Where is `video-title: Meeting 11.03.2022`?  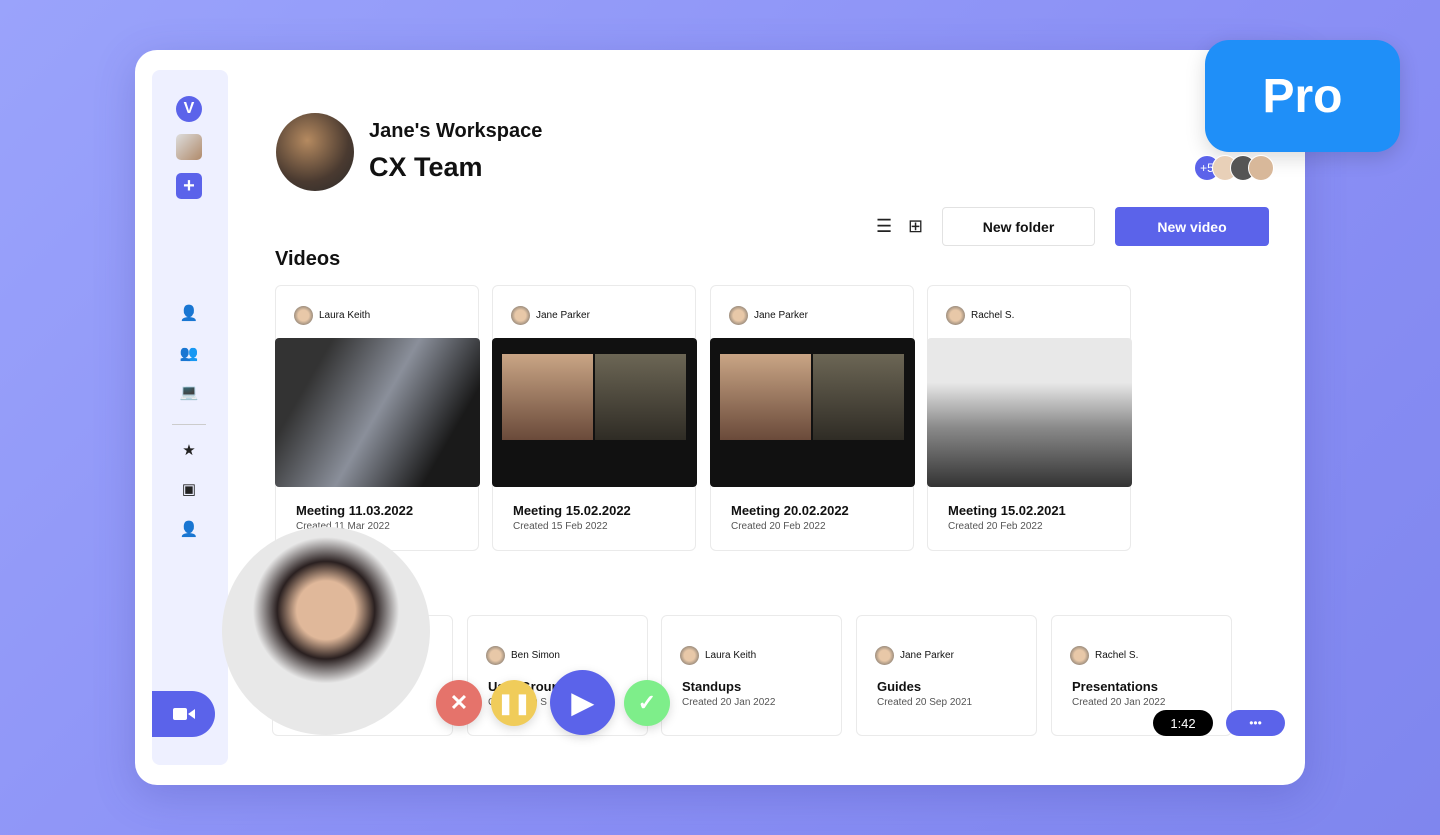
video-title: Meeting 11.03.2022 is located at coordinates (355, 510).